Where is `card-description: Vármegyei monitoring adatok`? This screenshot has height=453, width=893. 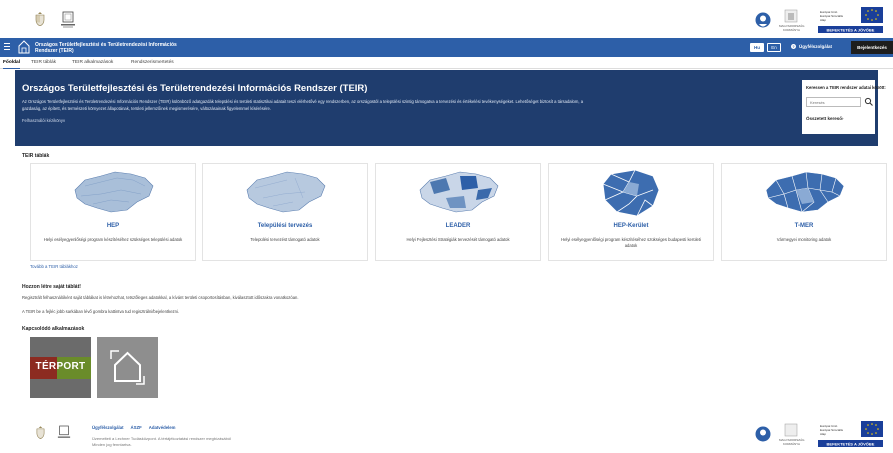 card-description: Vármegyei monitoring adatok is located at coordinates (804, 239).